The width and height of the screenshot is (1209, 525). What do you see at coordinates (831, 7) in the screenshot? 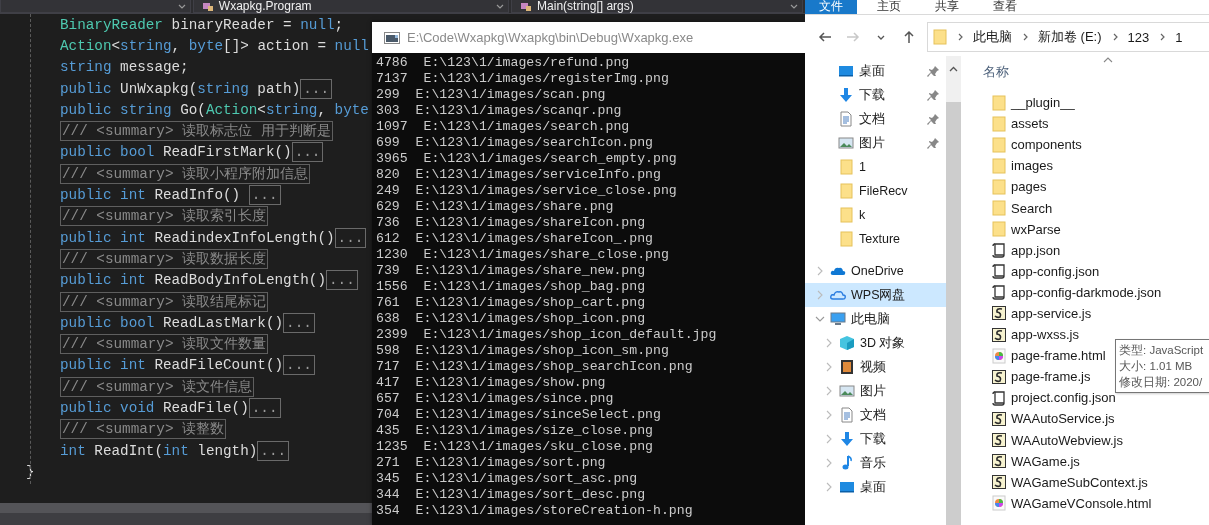
I see `ribbon-tab: 文件` at bounding box center [831, 7].